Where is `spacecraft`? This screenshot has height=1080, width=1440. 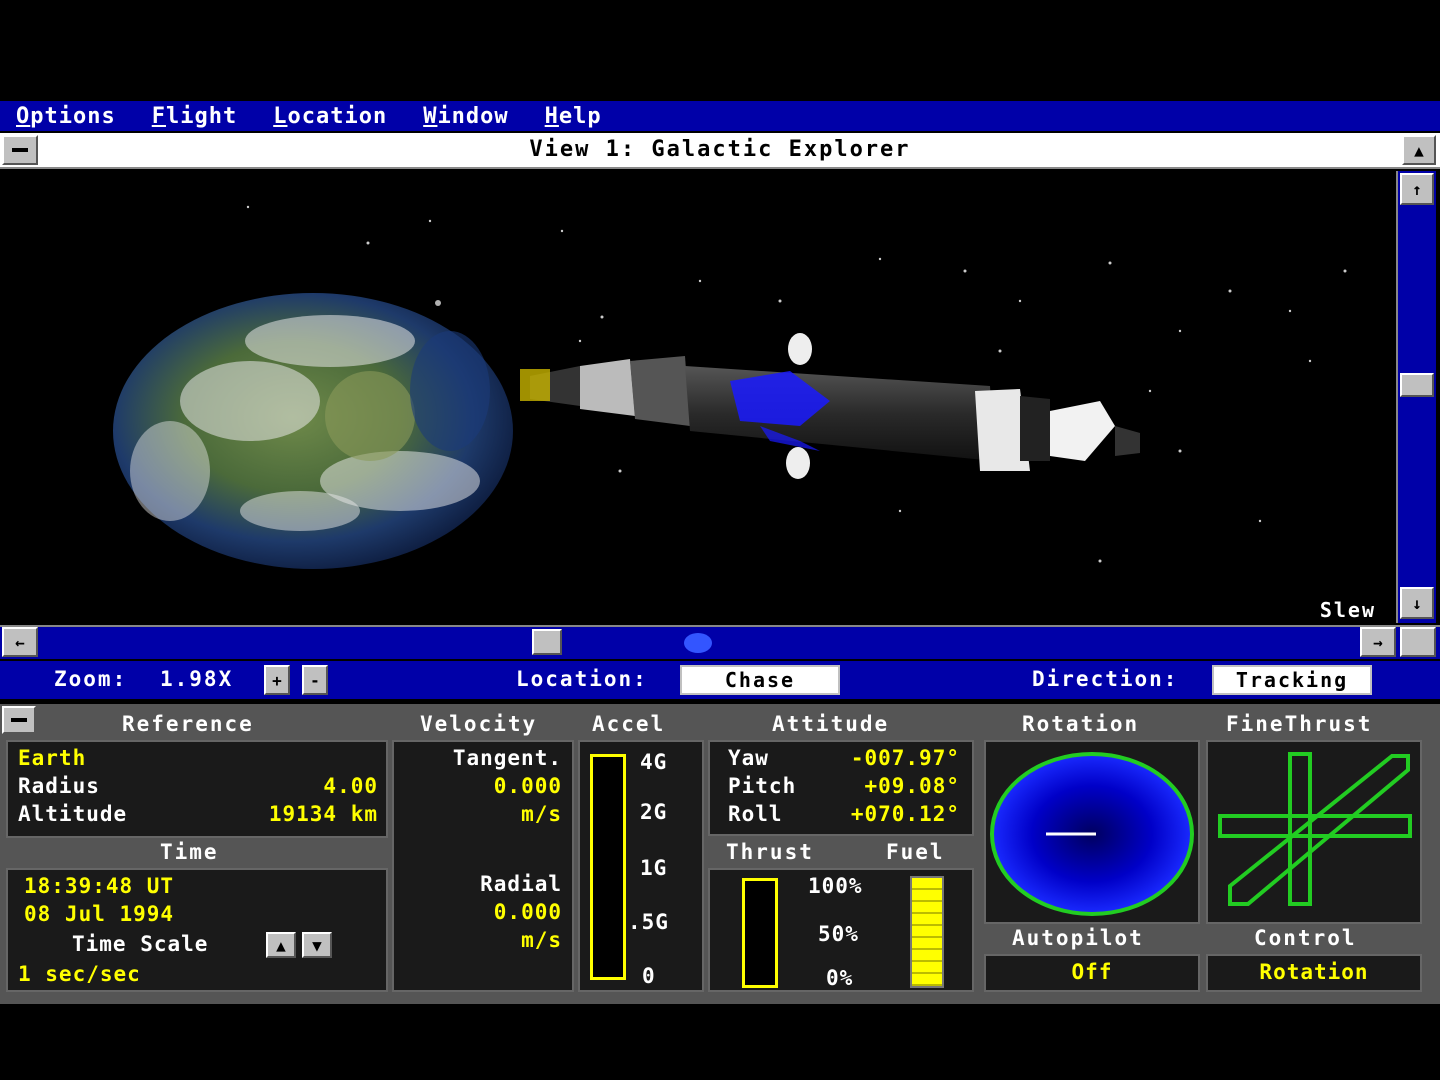 spacecraft is located at coordinates (830, 406).